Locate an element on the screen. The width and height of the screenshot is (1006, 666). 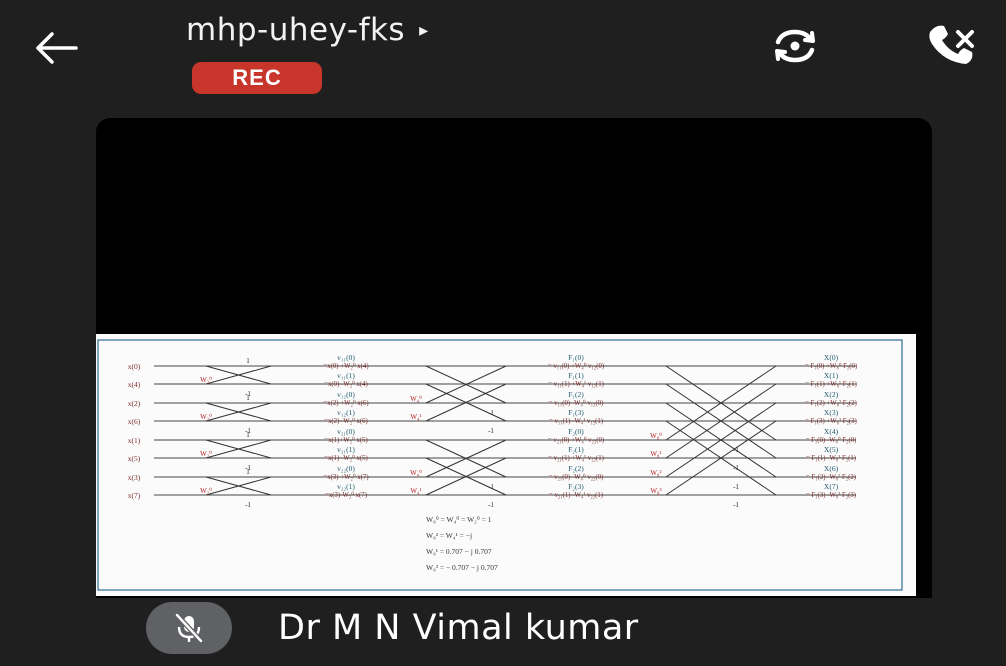
arrow-left-icon is located at coordinates (57, 48).